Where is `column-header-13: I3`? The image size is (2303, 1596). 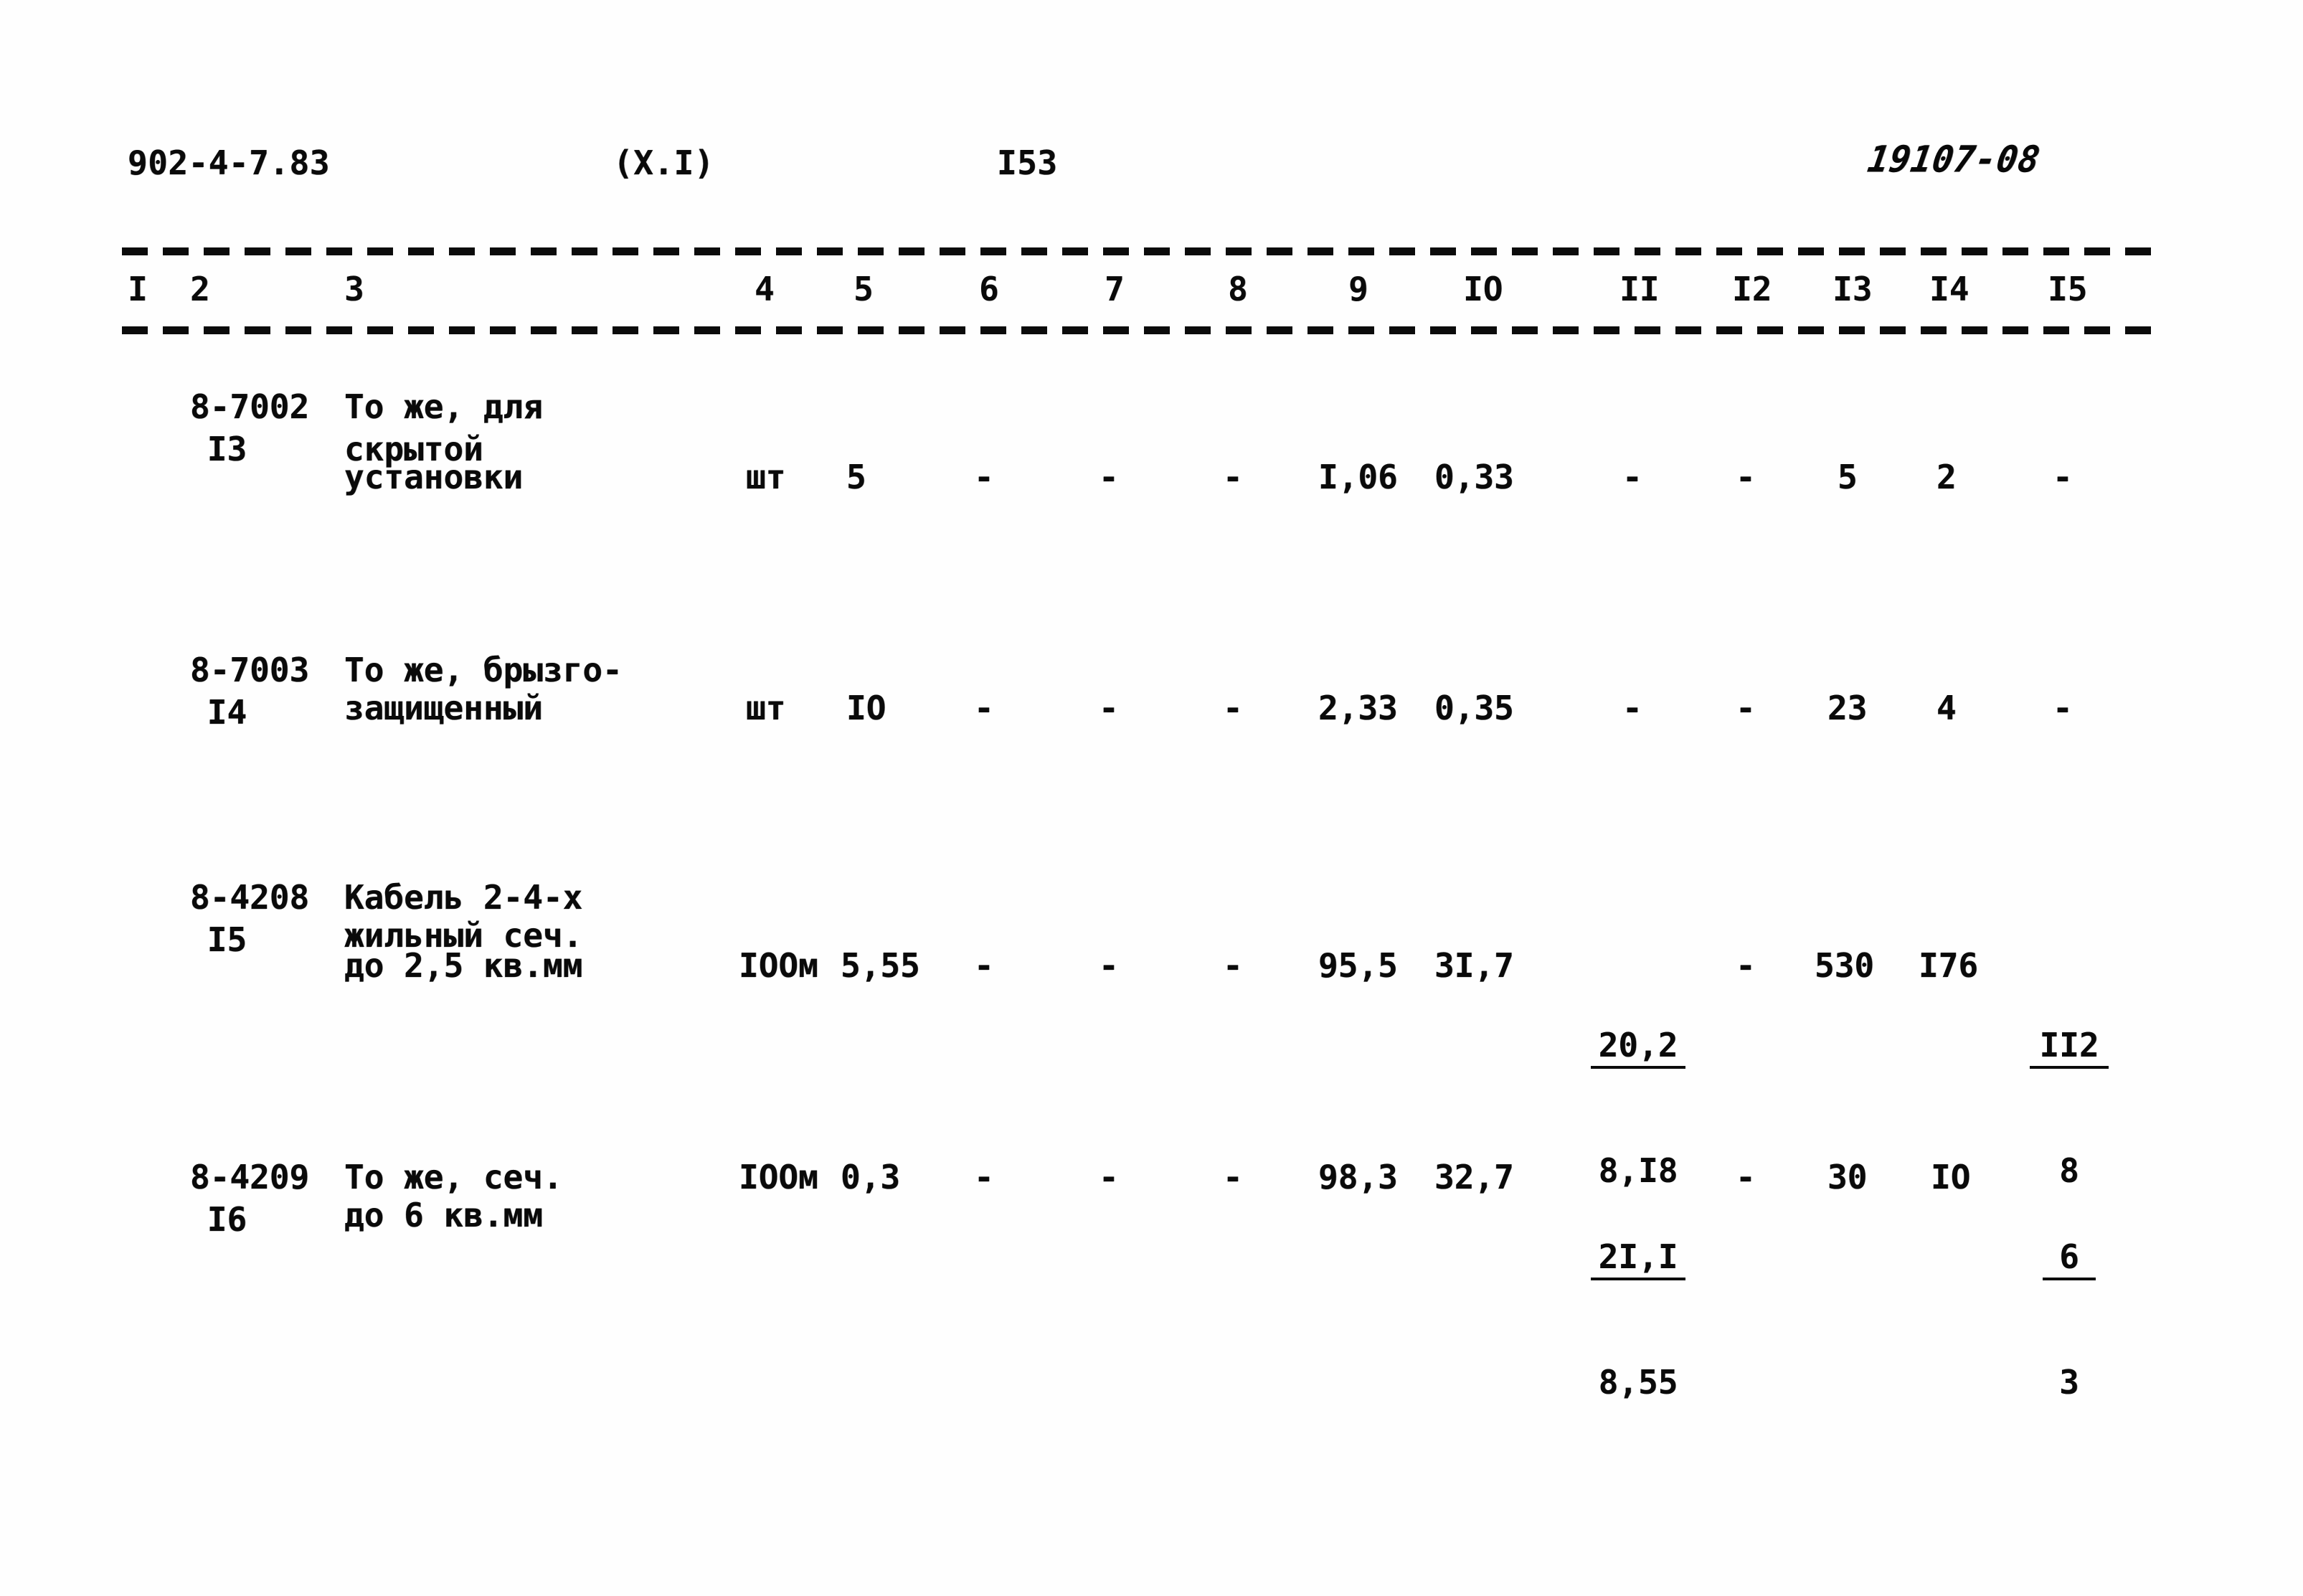
column-header-13: I3 is located at coordinates (1853, 289).